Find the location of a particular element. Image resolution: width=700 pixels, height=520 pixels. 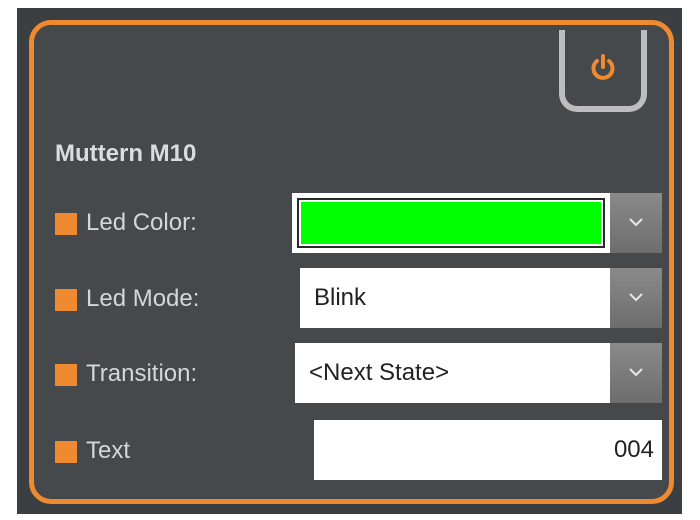

text-label: Text is located at coordinates (108, 450).